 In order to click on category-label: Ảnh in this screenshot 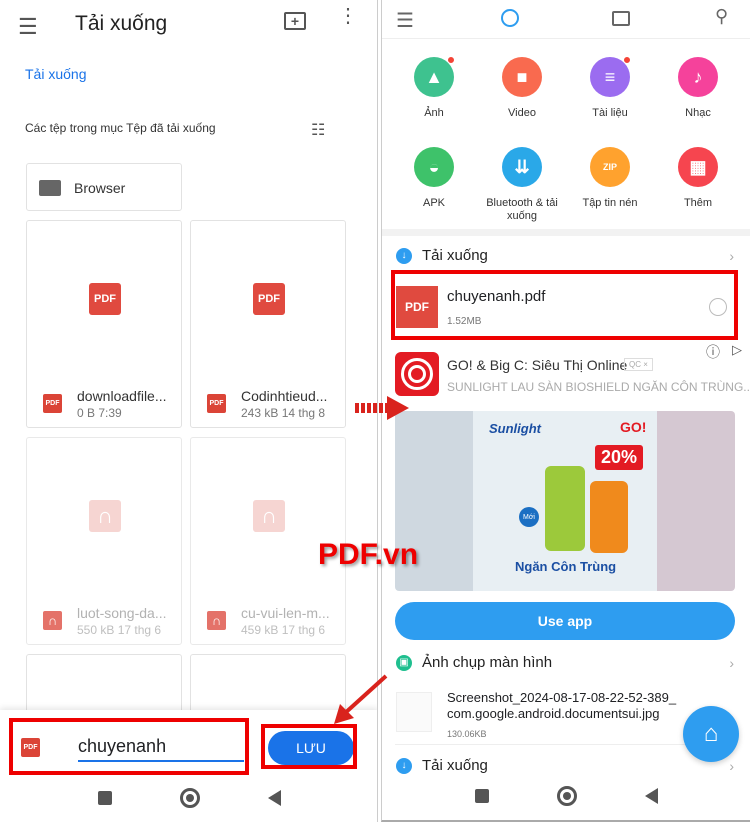, I will do `click(434, 113)`.